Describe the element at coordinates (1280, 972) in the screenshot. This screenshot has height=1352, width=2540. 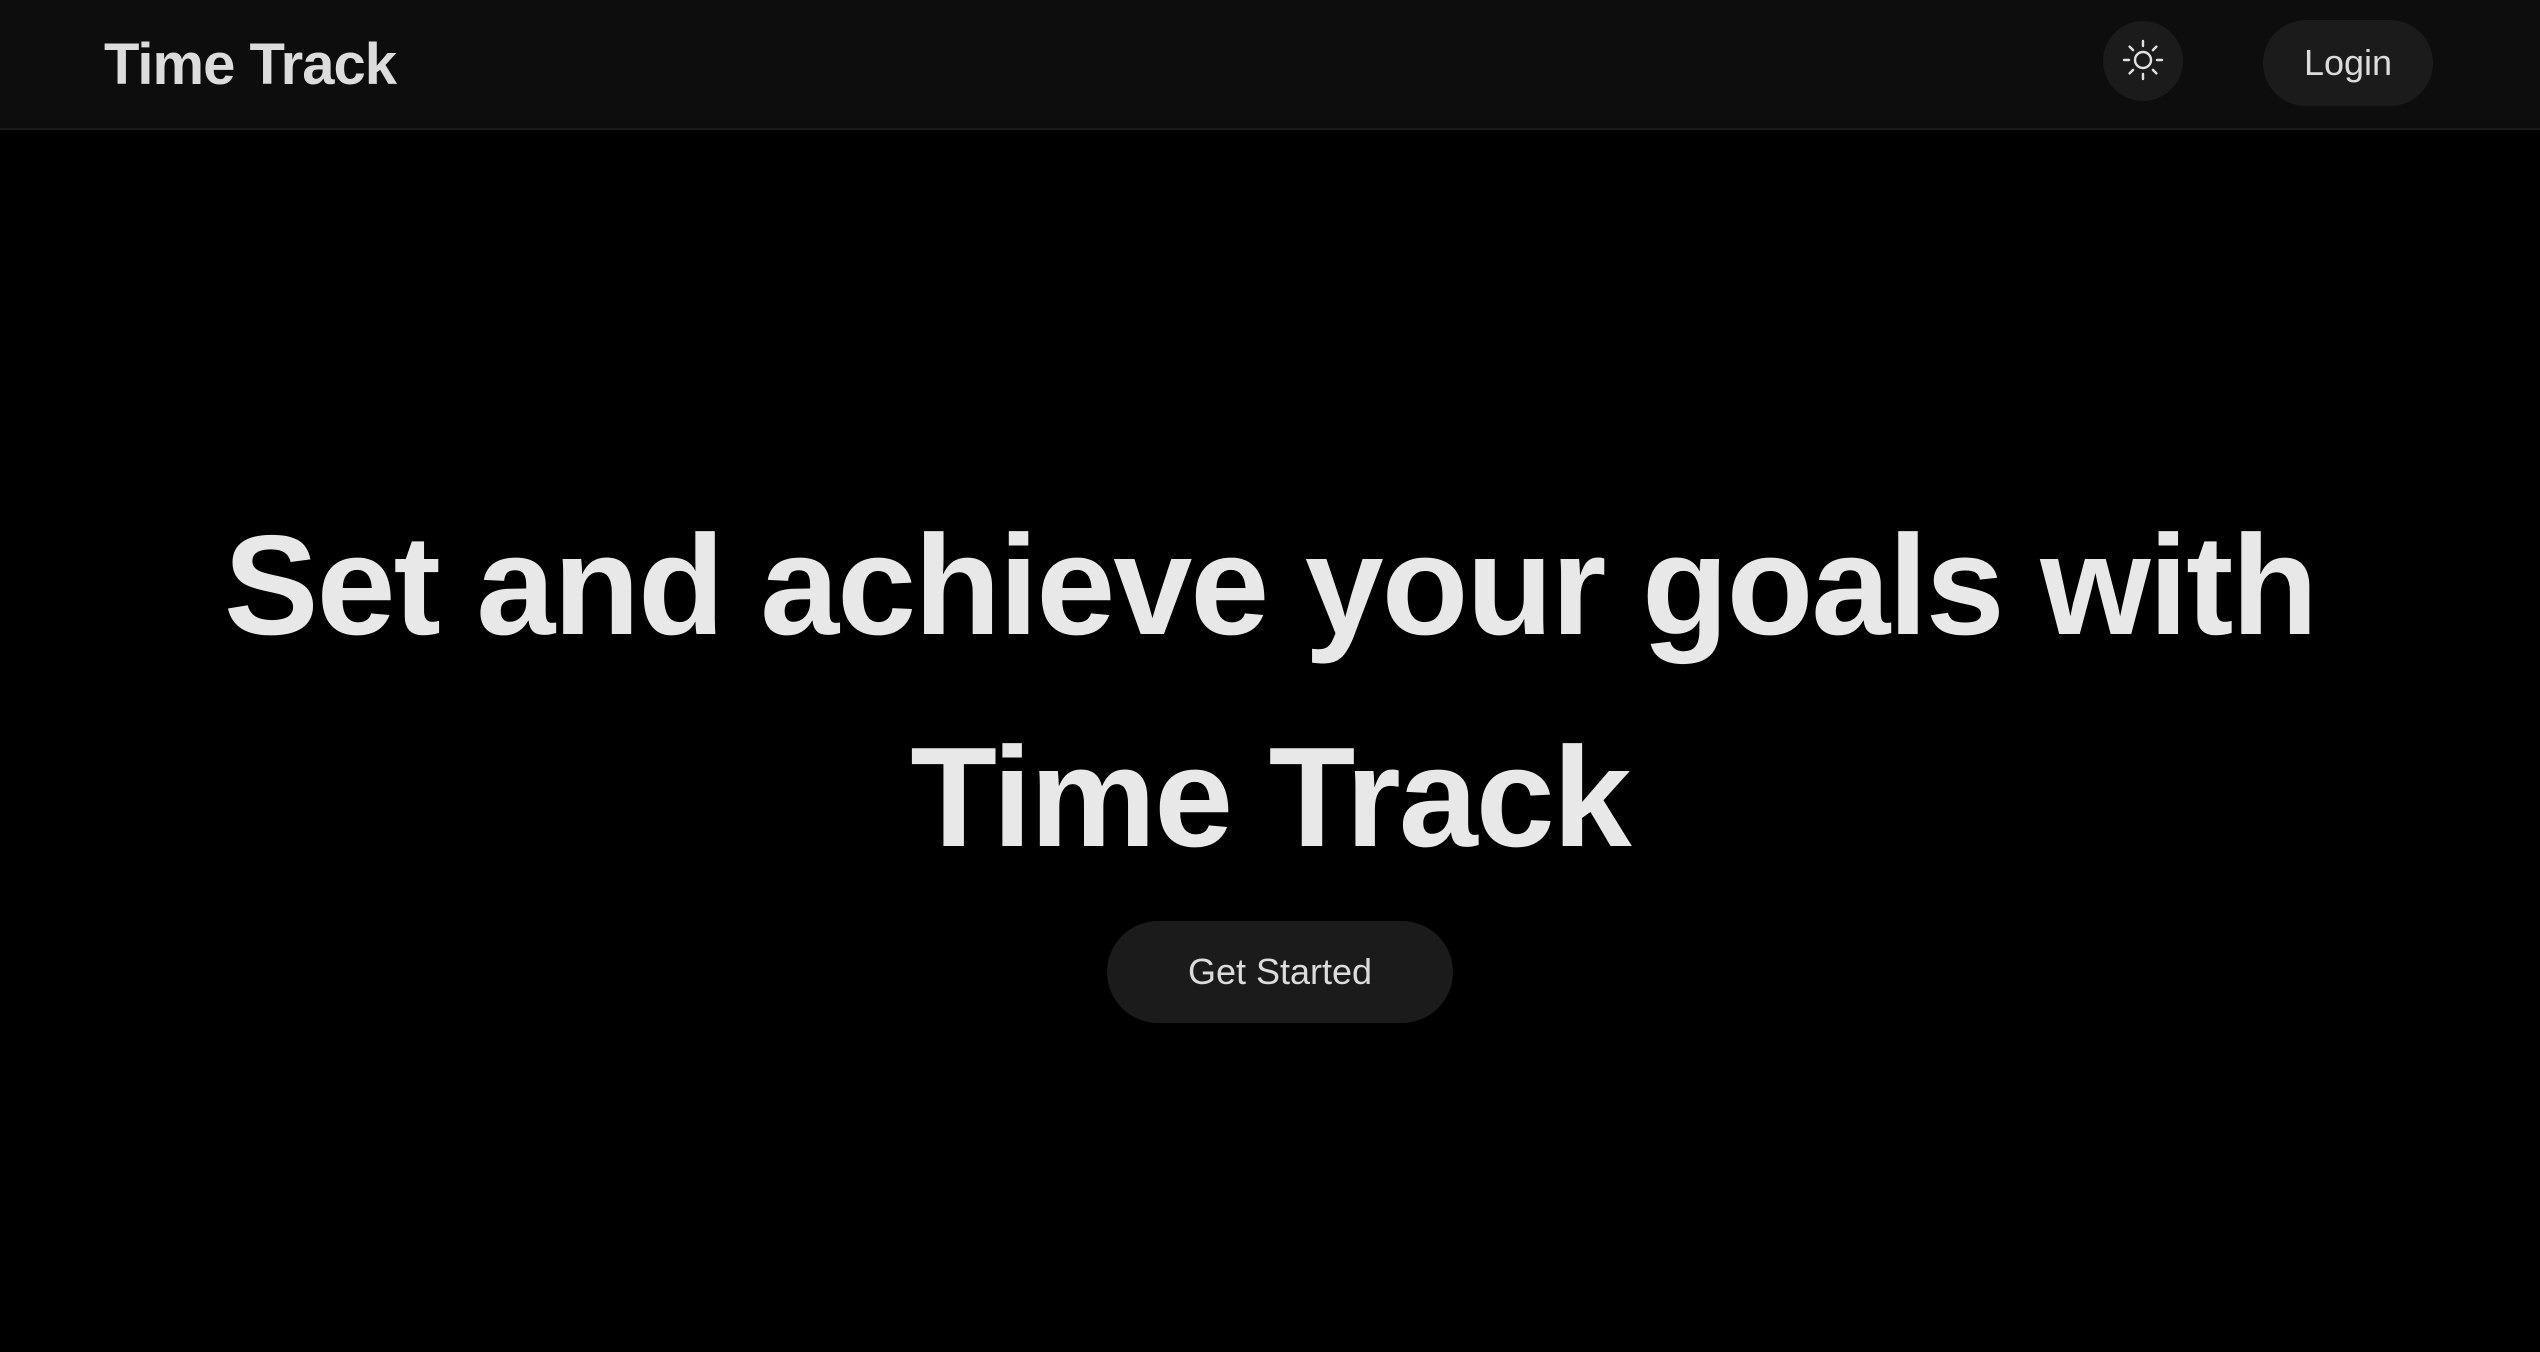
I see `get-started-button: Get Started` at that location.